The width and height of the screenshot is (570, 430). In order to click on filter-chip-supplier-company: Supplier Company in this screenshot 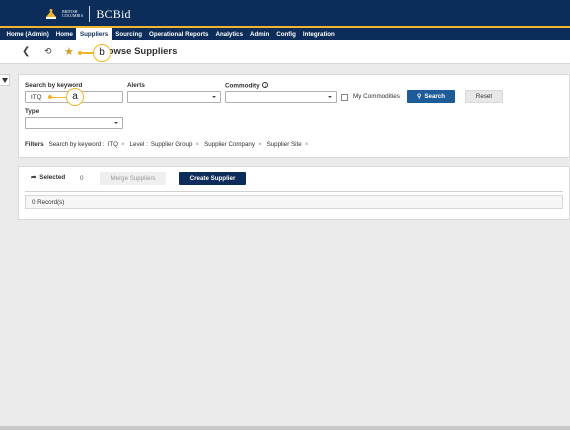, I will do `click(229, 144)`.